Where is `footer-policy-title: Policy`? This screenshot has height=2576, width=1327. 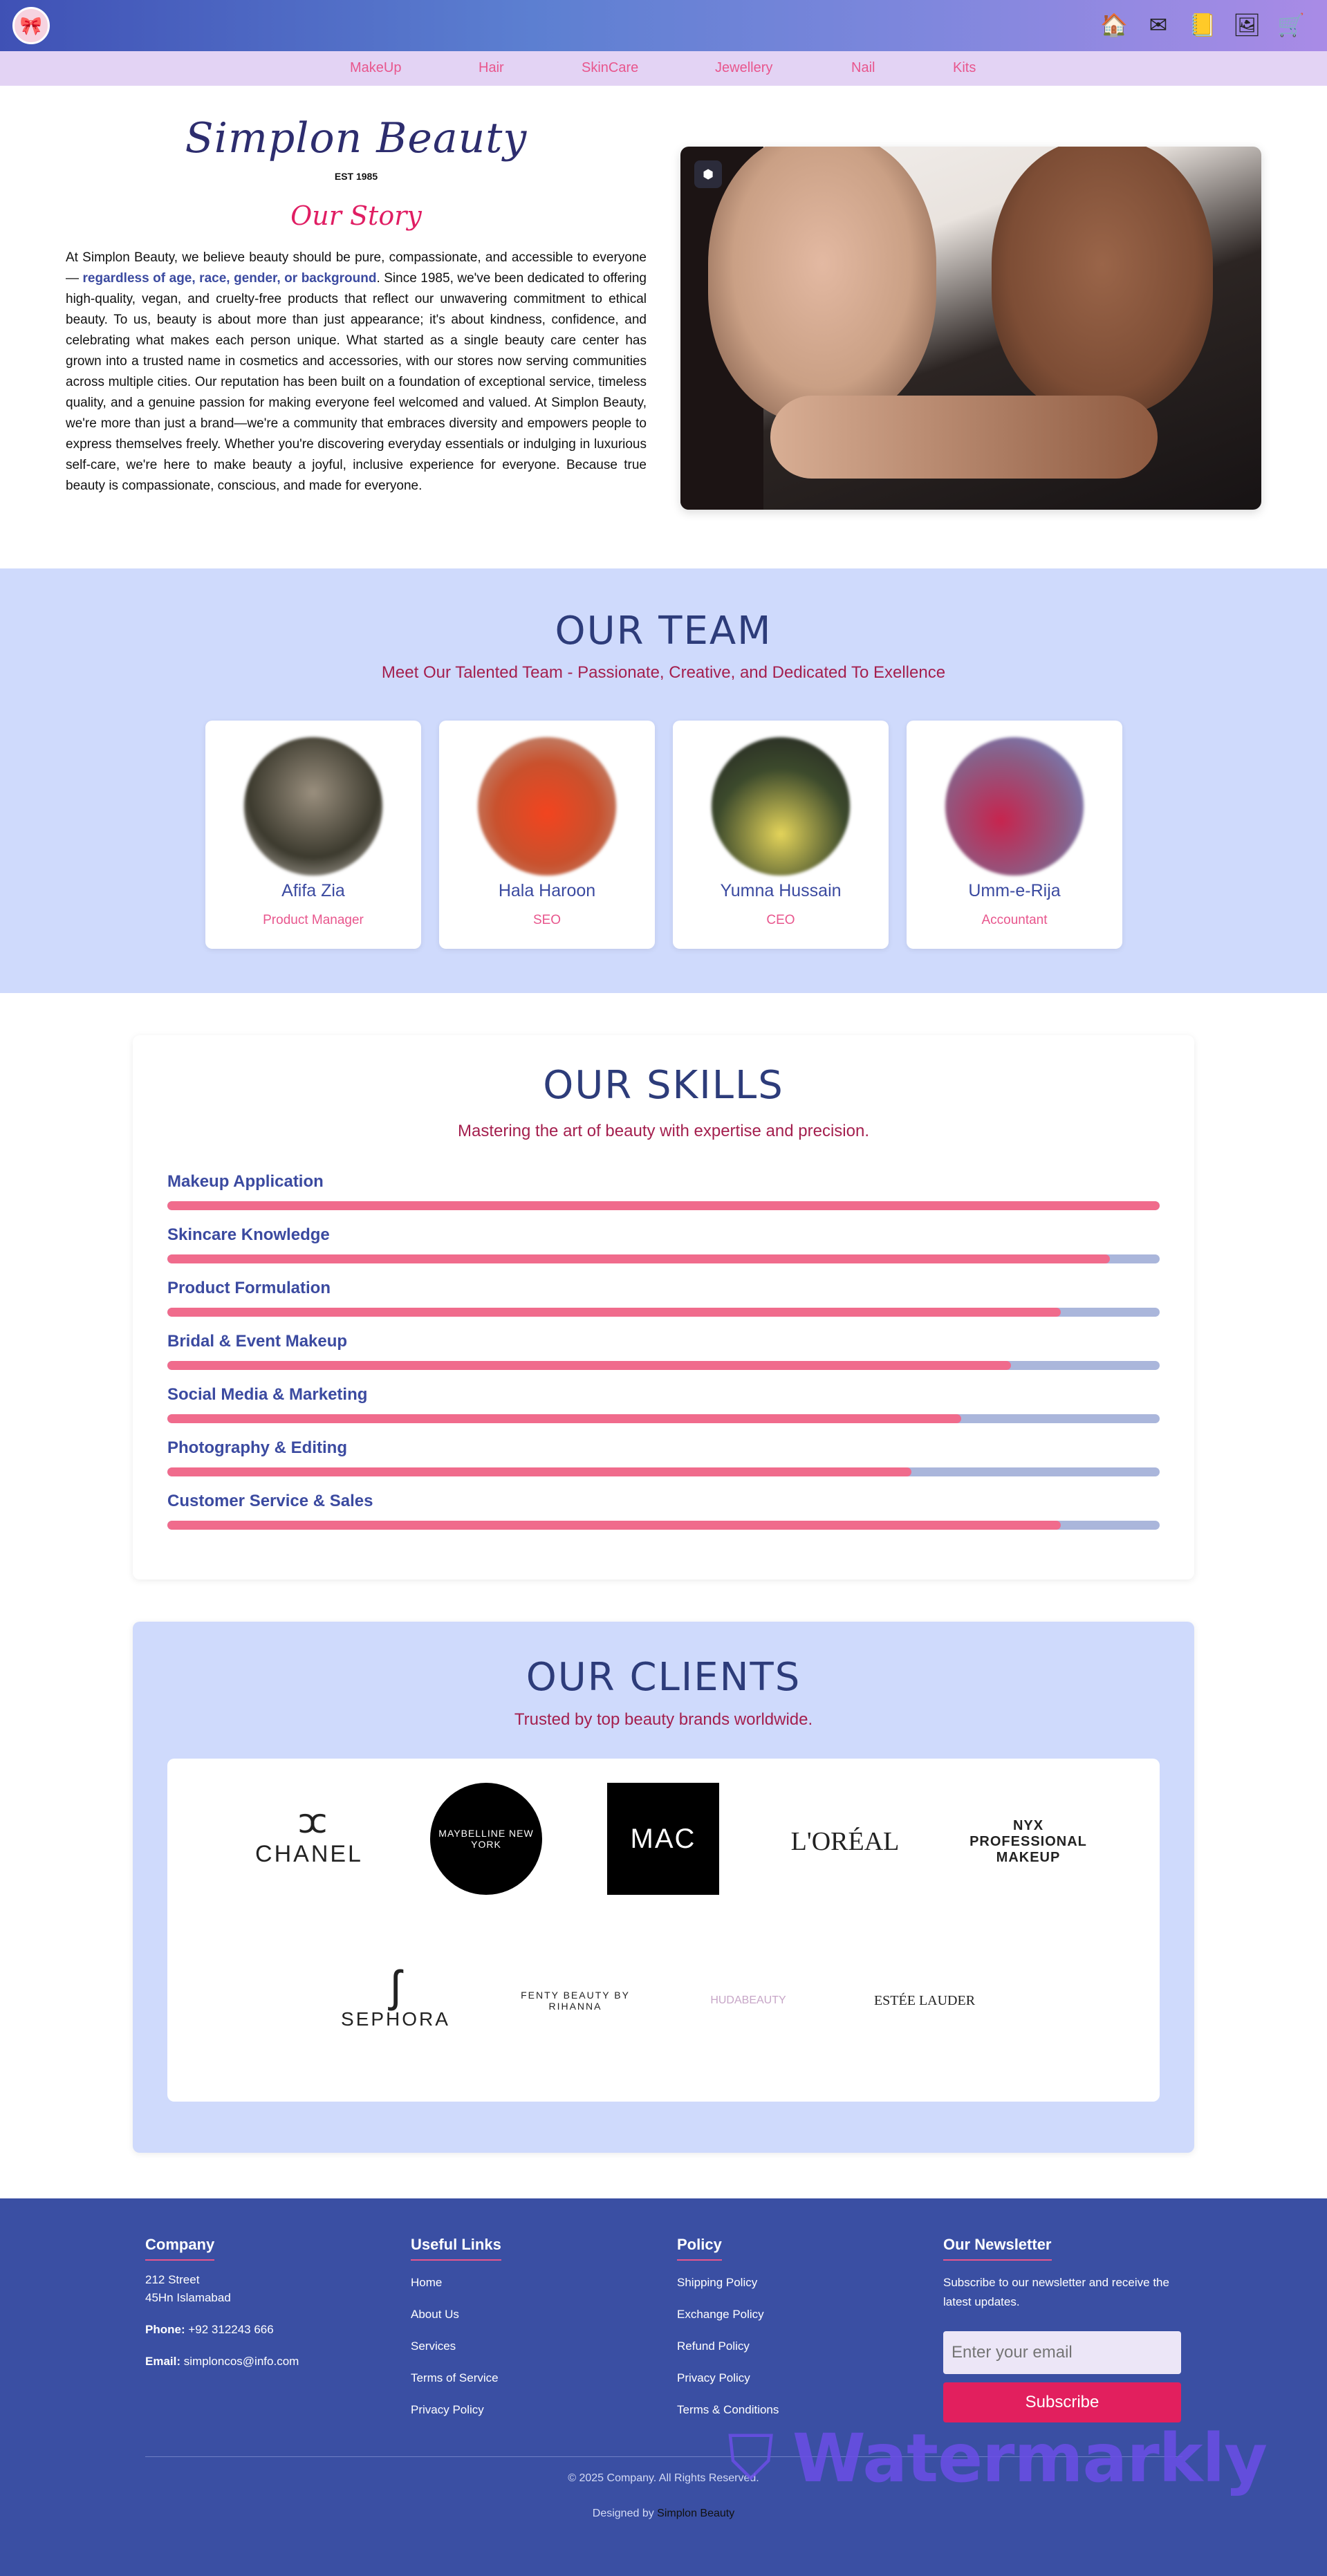 footer-policy-title: Policy is located at coordinates (699, 2248).